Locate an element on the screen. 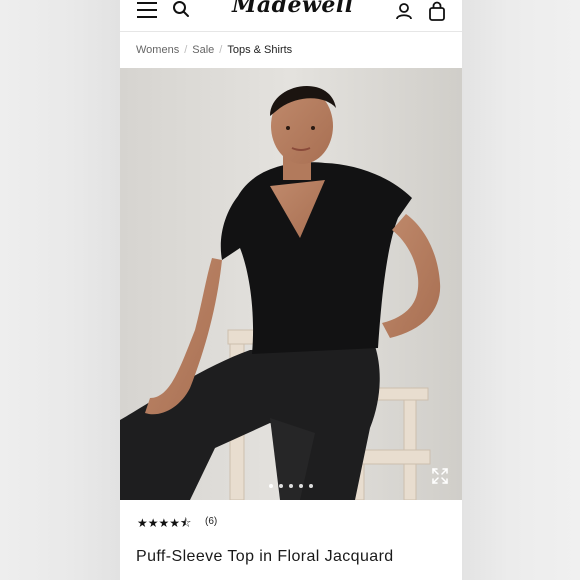 The height and width of the screenshot is (580, 580). site-header: Madewell is located at coordinates (291, 16).